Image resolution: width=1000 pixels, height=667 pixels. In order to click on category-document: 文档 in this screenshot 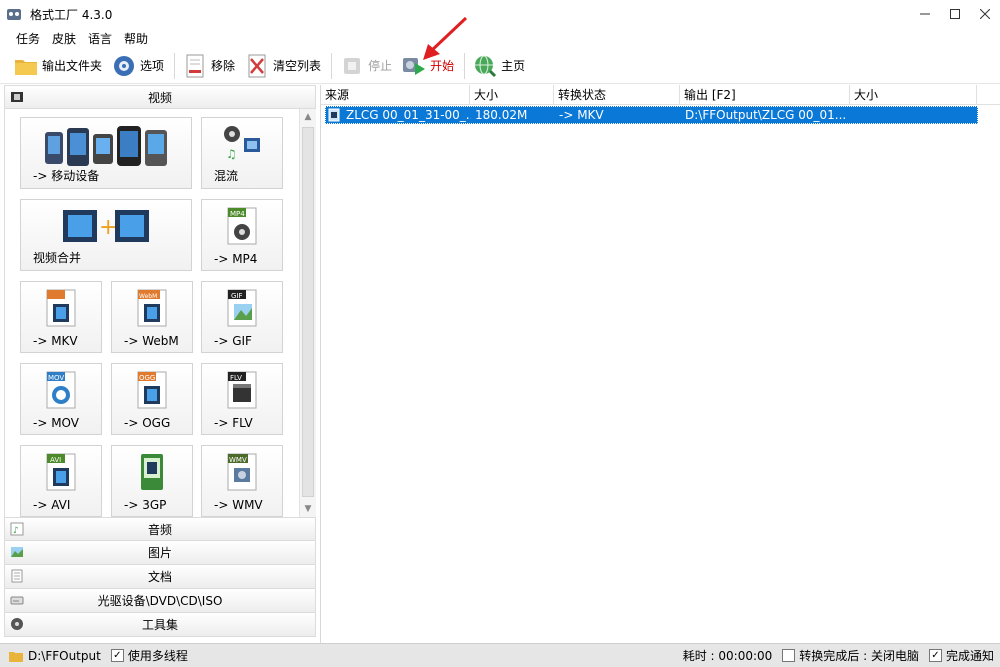, I will do `click(160, 577)`.